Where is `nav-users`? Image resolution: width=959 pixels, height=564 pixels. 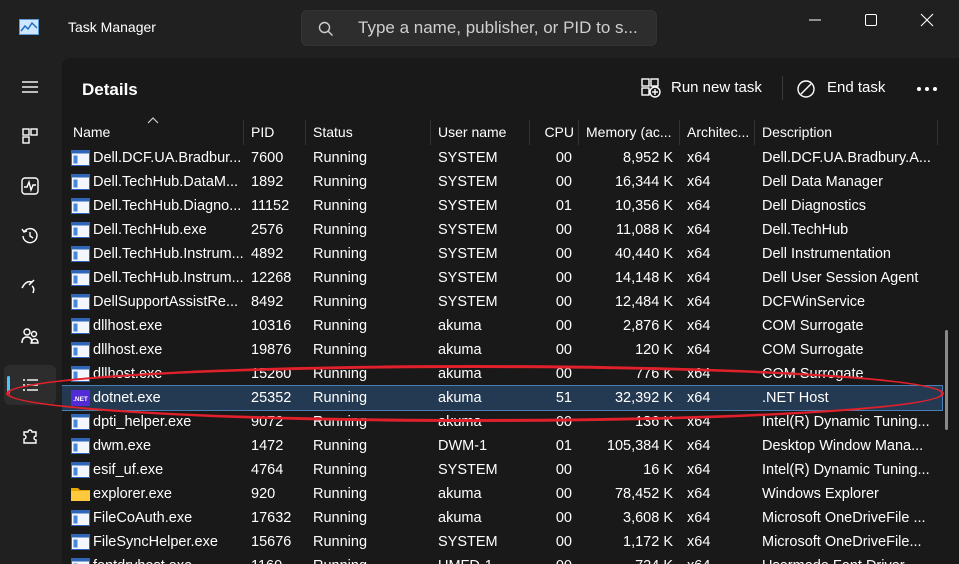
nav-users is located at coordinates (30, 336).